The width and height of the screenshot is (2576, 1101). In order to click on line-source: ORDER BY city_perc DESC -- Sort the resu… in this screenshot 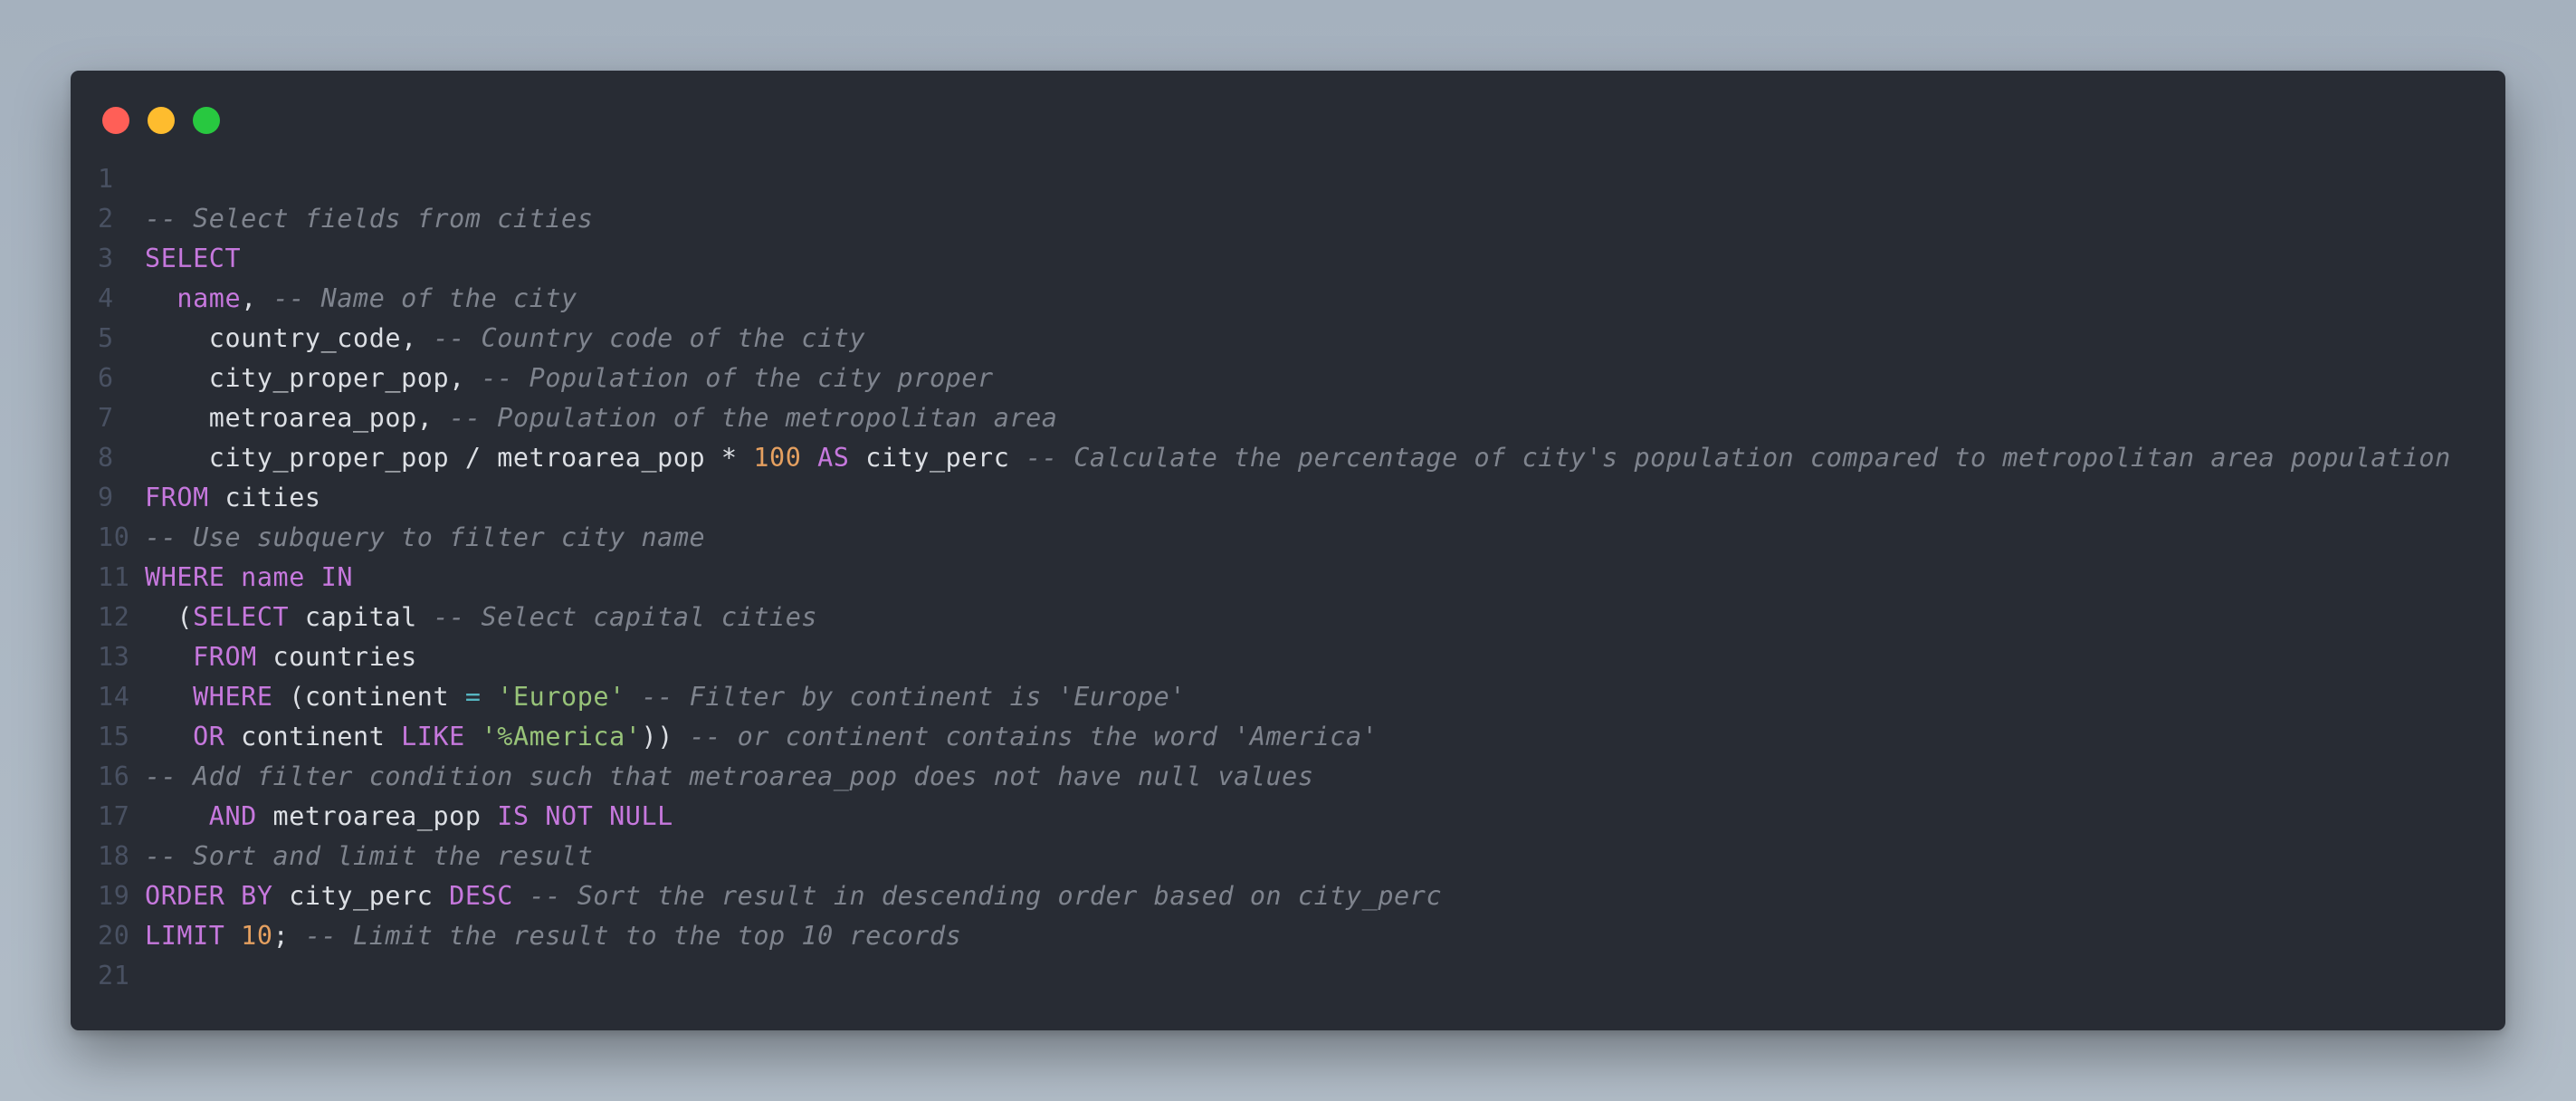, I will do `click(1316, 896)`.